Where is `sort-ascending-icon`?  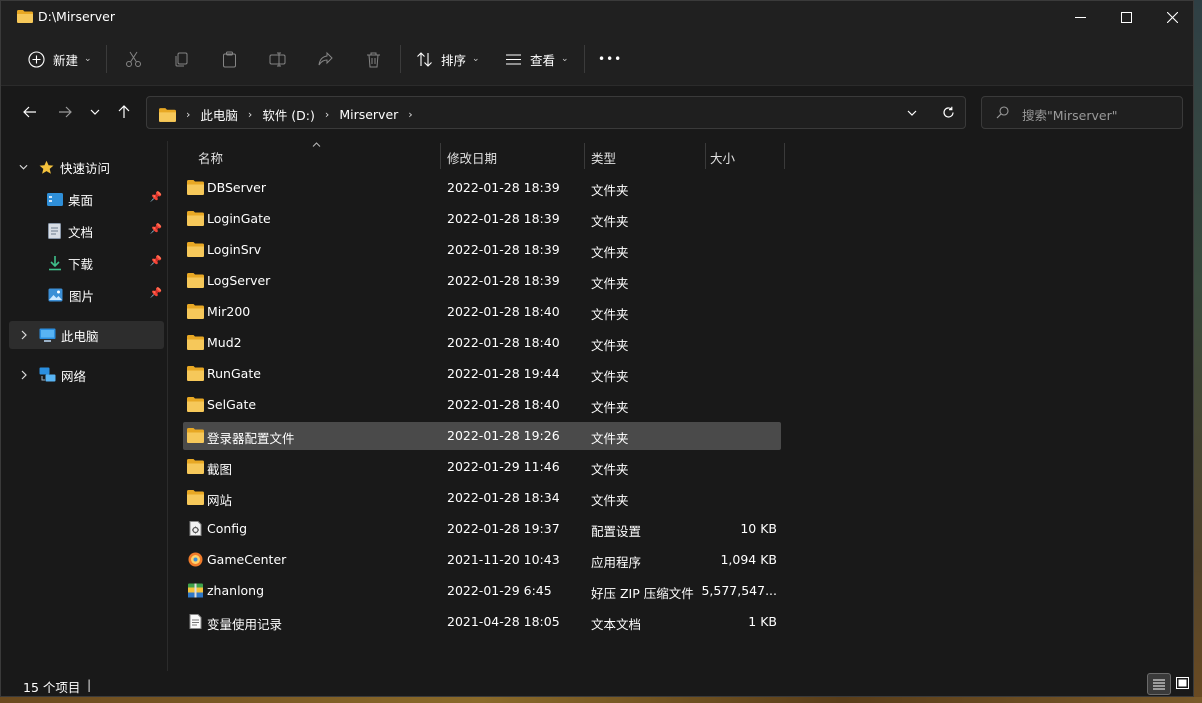
sort-ascending-icon is located at coordinates (316, 144).